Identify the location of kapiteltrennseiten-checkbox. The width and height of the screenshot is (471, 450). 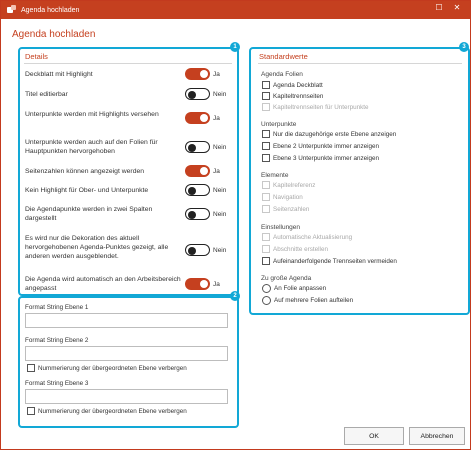
(266, 96).